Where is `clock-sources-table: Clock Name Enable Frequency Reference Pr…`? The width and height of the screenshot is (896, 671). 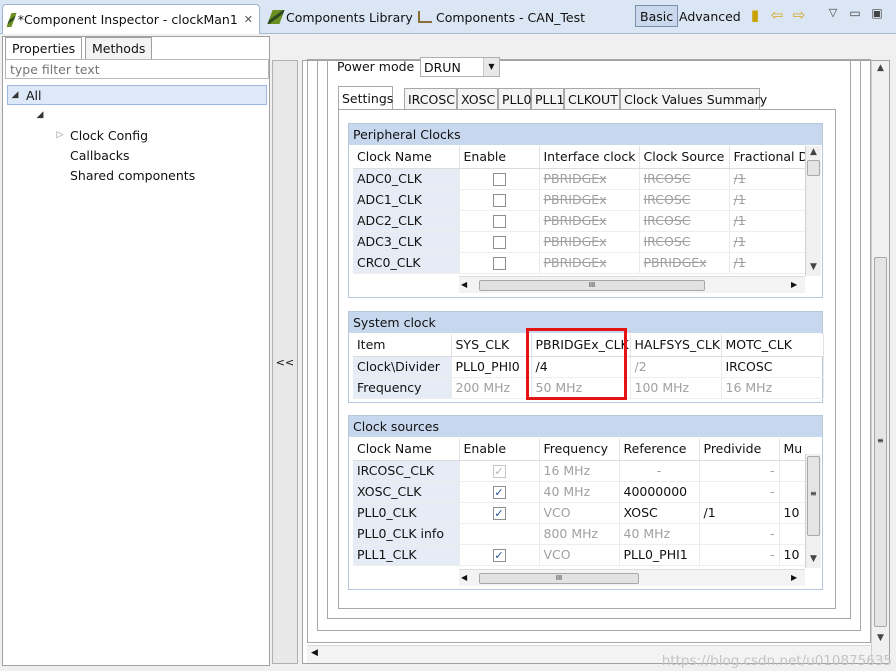 clock-sources-table: Clock Name Enable Frequency Reference Pr… is located at coordinates (579, 502).